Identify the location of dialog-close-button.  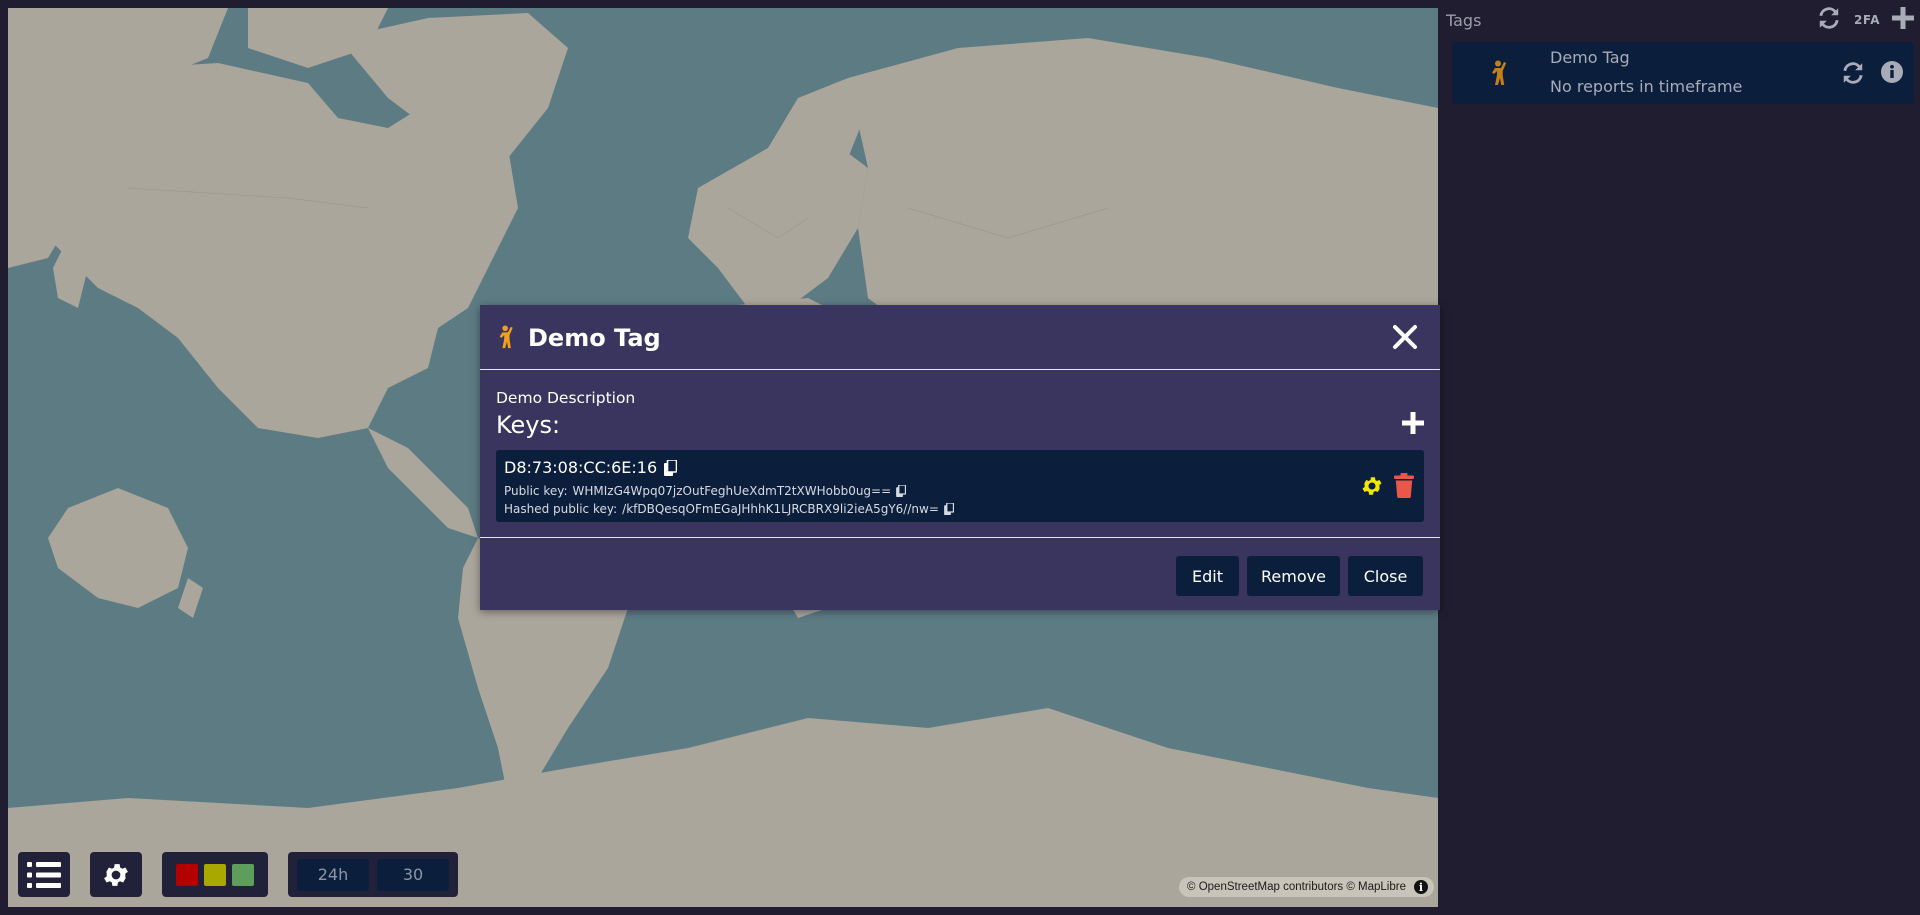
(1405, 337).